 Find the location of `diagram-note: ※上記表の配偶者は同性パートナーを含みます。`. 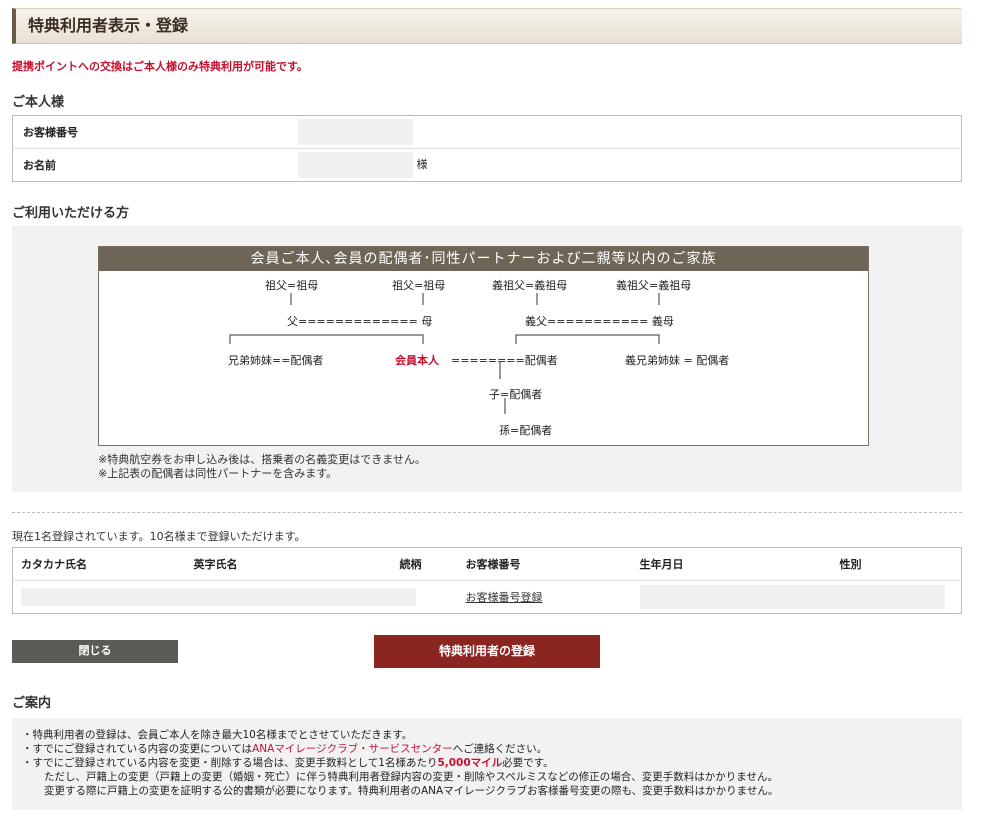

diagram-note: ※上記表の配偶者は同性パートナーを含みます。 is located at coordinates (218, 473).